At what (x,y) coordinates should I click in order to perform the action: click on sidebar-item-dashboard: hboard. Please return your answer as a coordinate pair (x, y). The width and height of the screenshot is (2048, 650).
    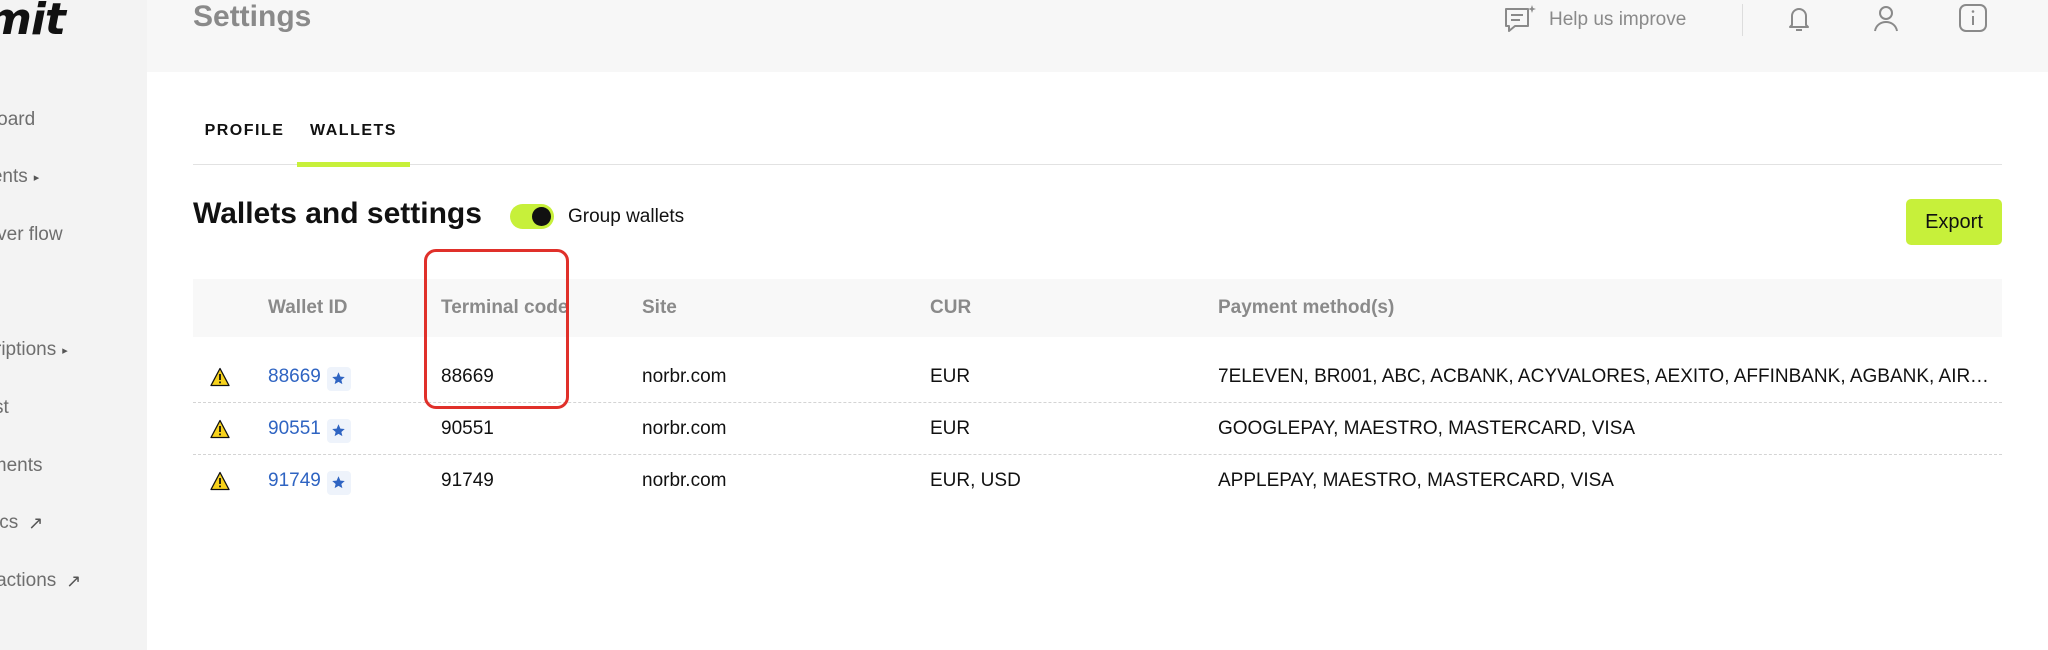
    Looking at the image, I should click on (73, 120).